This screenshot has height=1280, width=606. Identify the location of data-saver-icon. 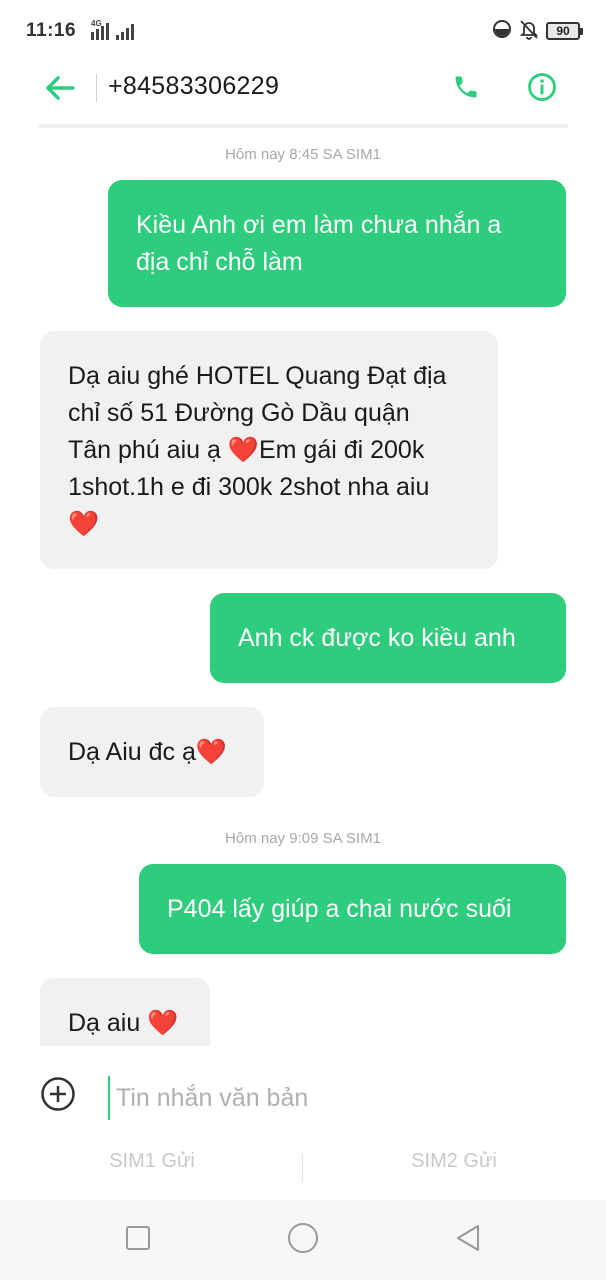
(502, 31).